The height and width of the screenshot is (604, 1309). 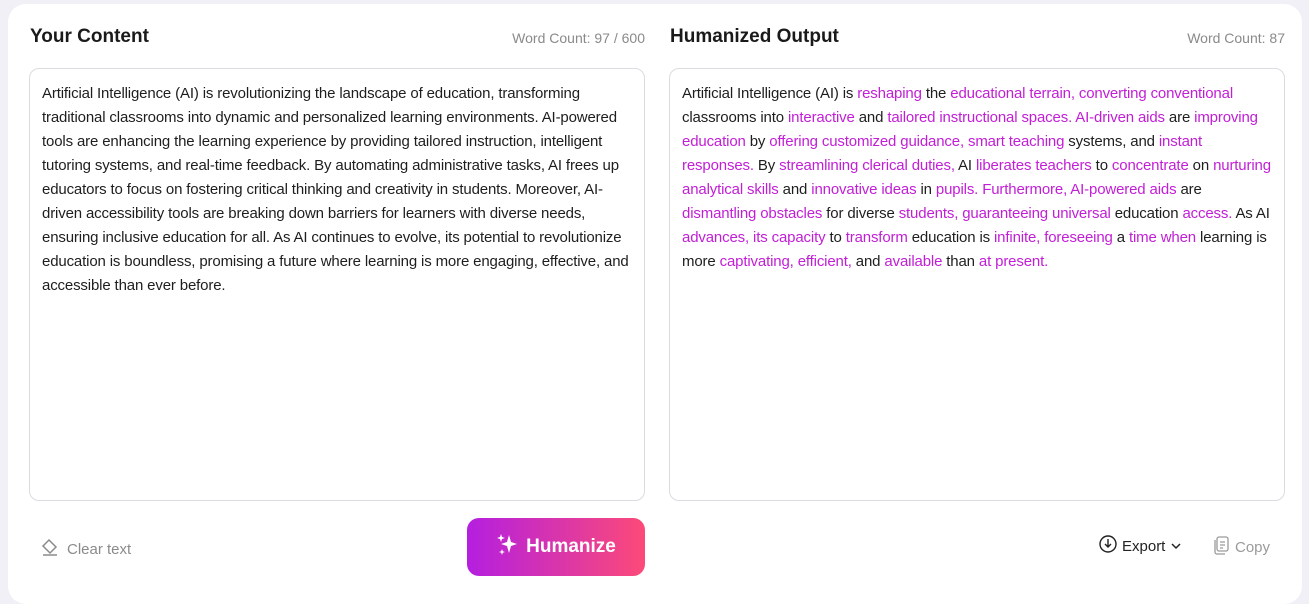 I want to click on unchanged-text: on, so click(x=1201, y=165).